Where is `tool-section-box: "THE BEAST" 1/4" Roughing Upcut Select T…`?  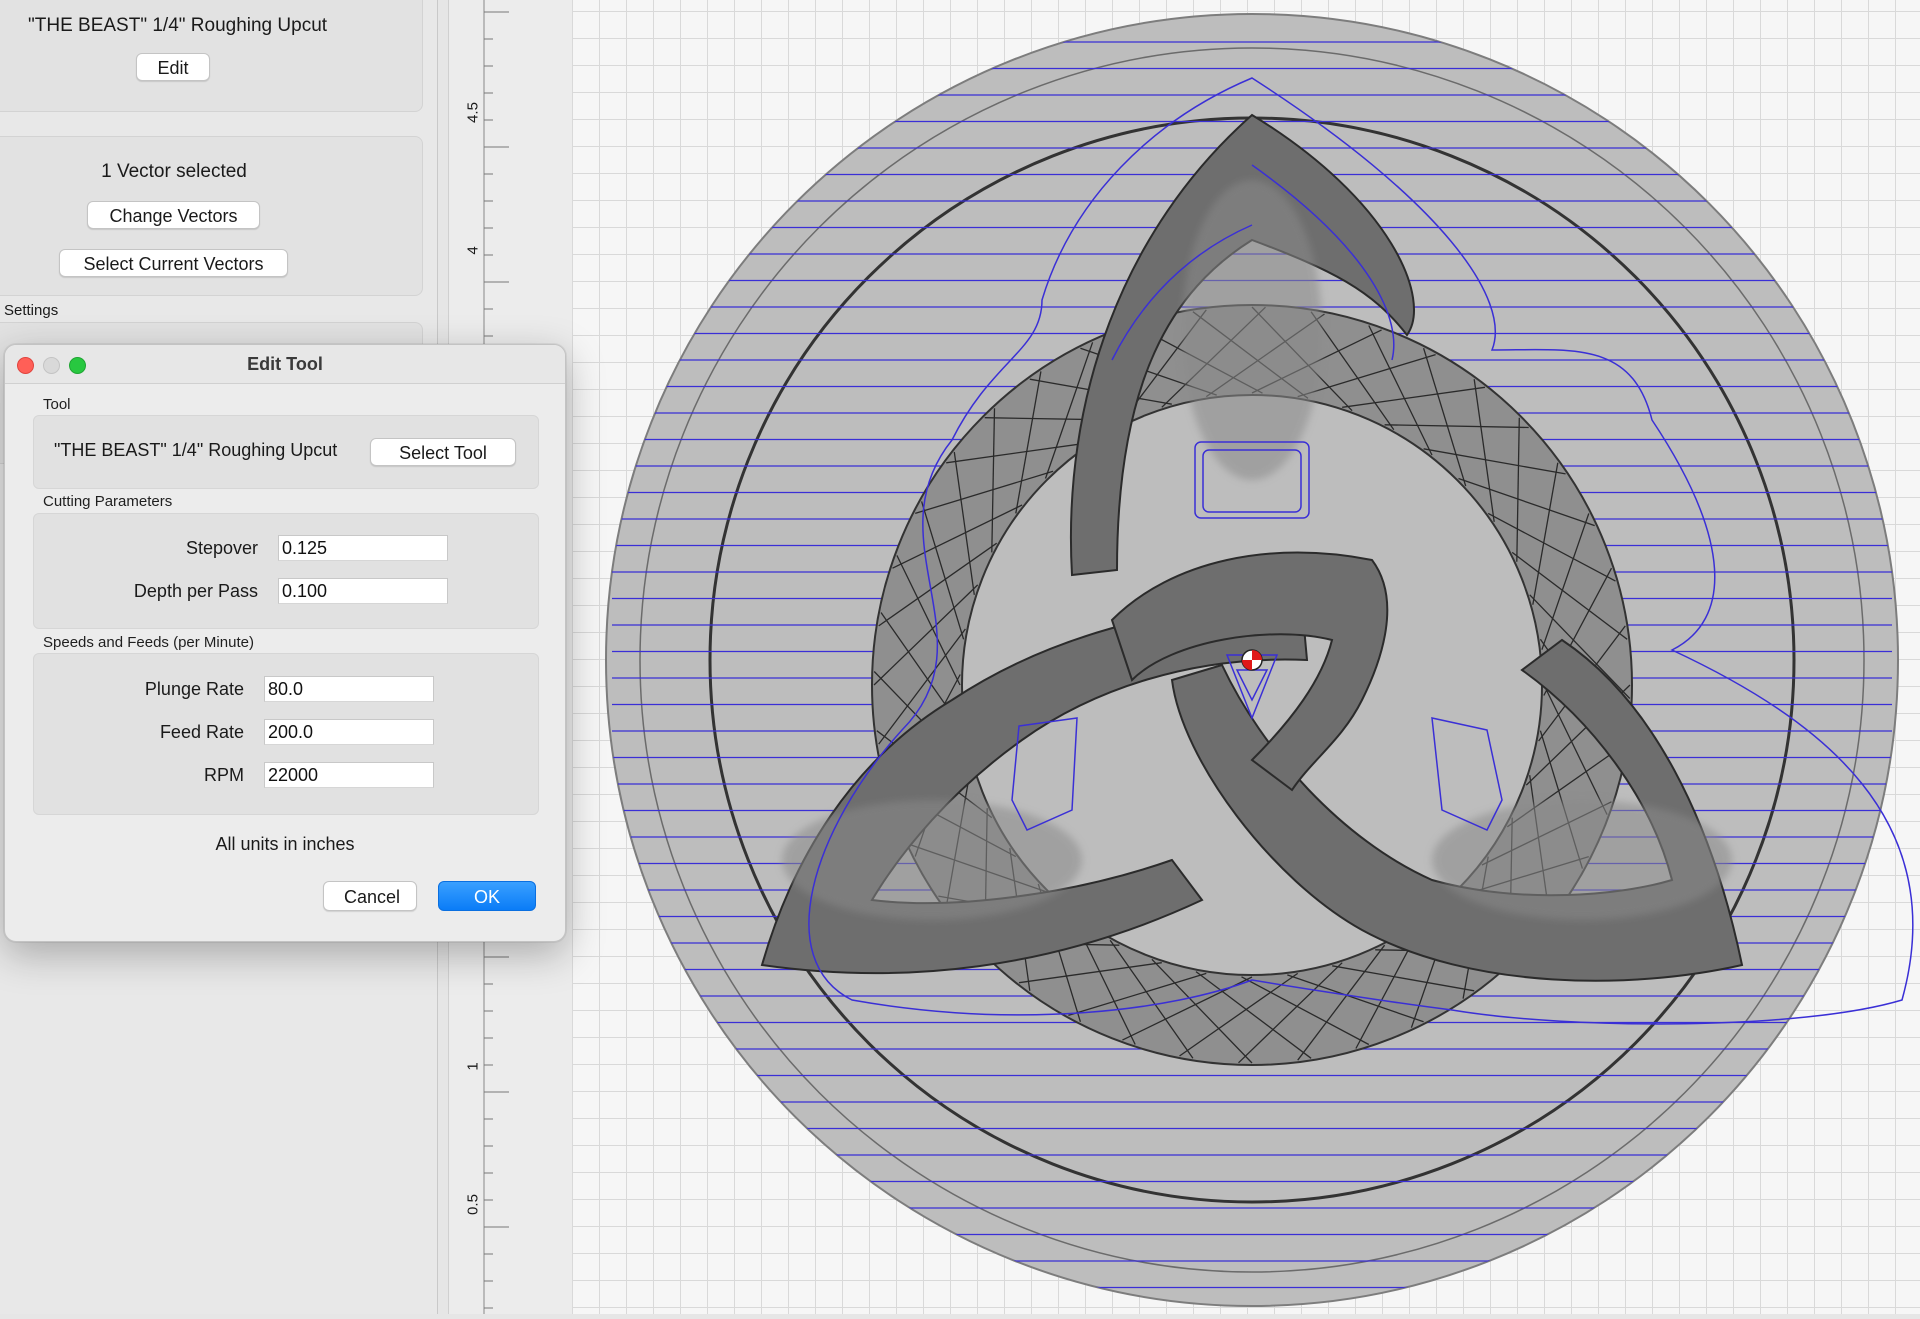 tool-section-box: "THE BEAST" 1/4" Roughing Upcut Select T… is located at coordinates (286, 452).